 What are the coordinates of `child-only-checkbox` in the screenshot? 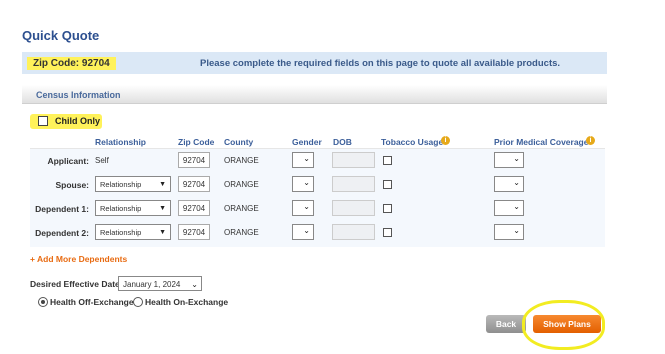 It's located at (43, 121).